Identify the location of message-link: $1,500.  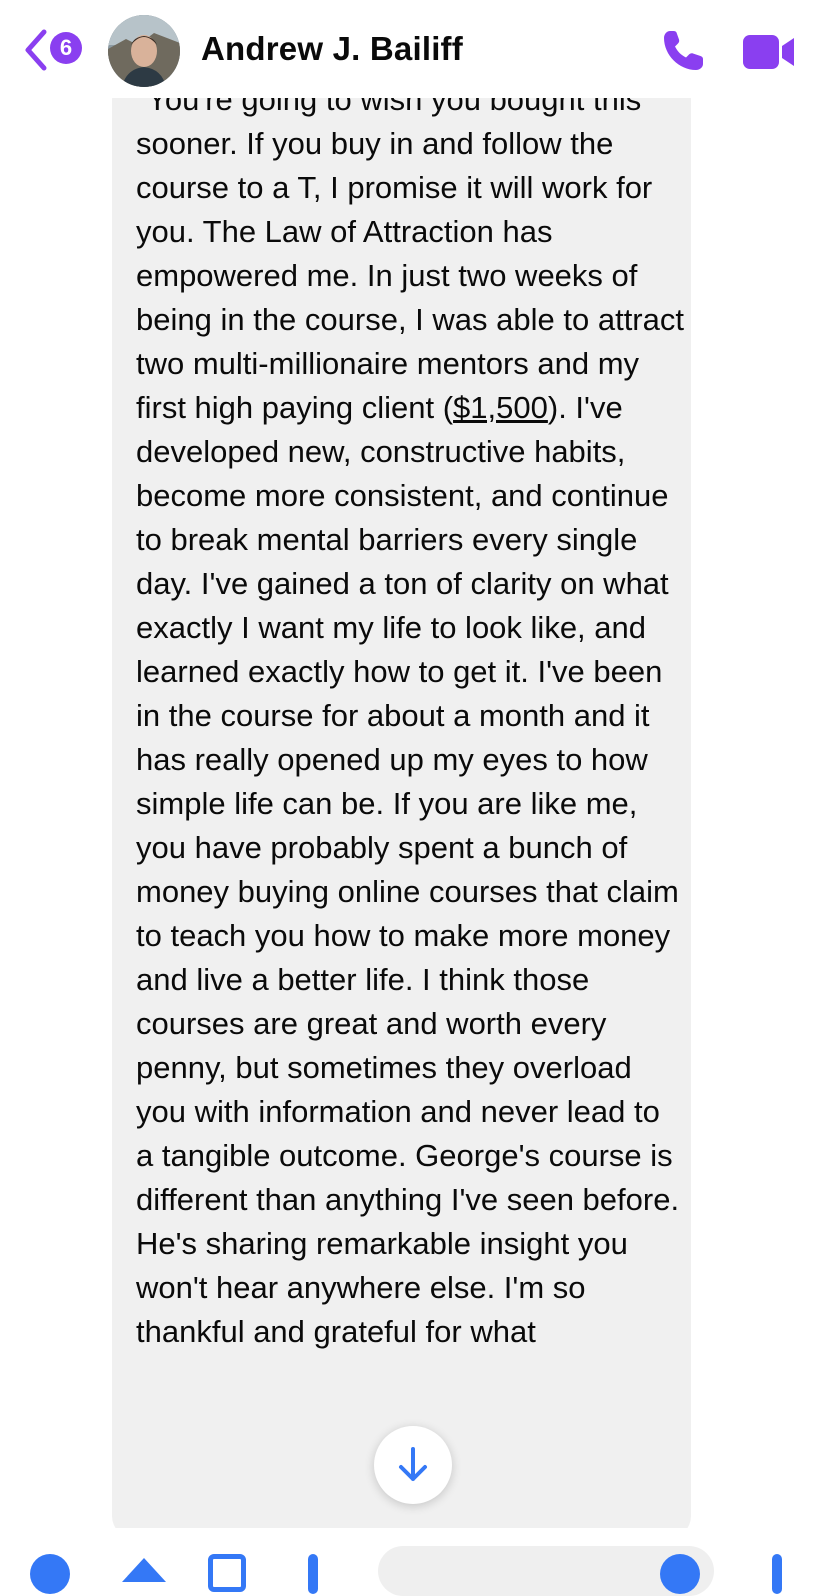
(500, 407).